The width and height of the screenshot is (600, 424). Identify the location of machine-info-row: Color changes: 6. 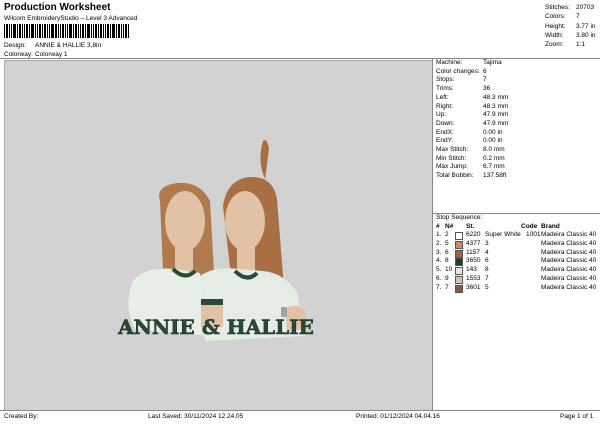
(461, 71).